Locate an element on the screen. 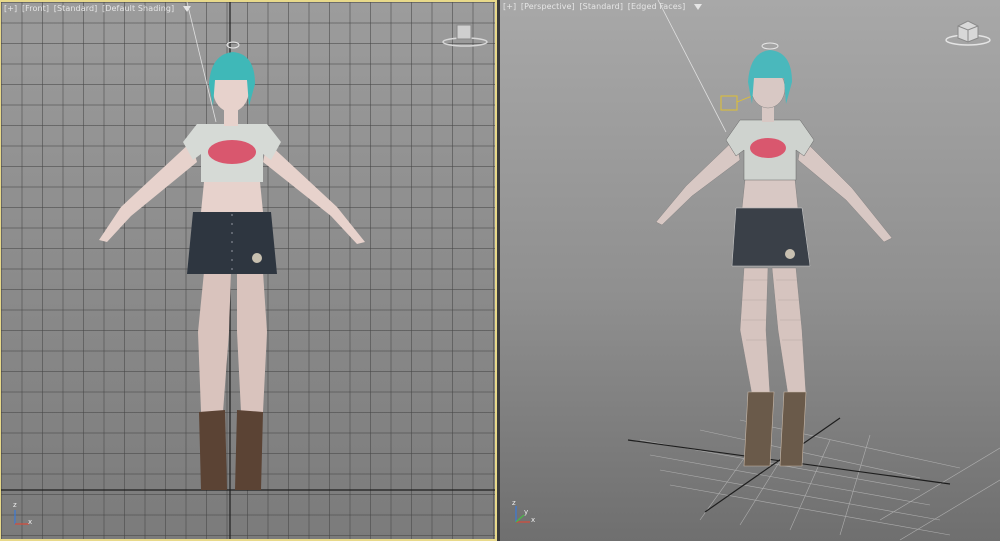 This screenshot has height=541, width=1000. left-boot is located at coordinates (213, 450).